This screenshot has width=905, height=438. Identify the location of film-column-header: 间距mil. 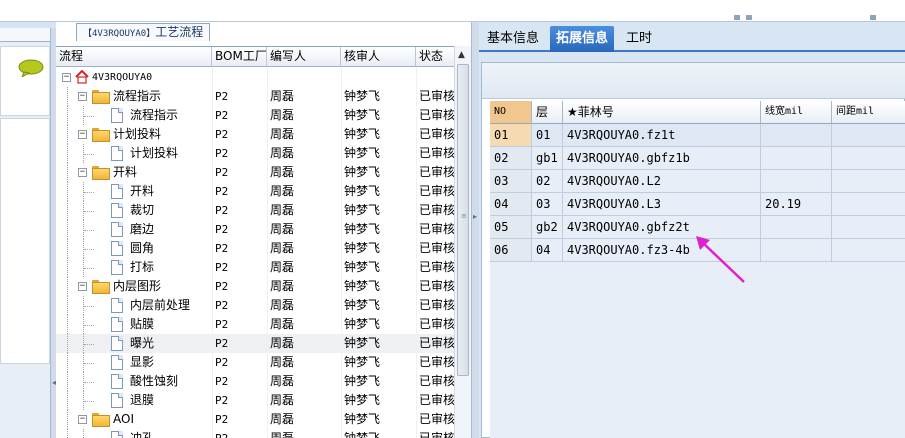
(868, 112).